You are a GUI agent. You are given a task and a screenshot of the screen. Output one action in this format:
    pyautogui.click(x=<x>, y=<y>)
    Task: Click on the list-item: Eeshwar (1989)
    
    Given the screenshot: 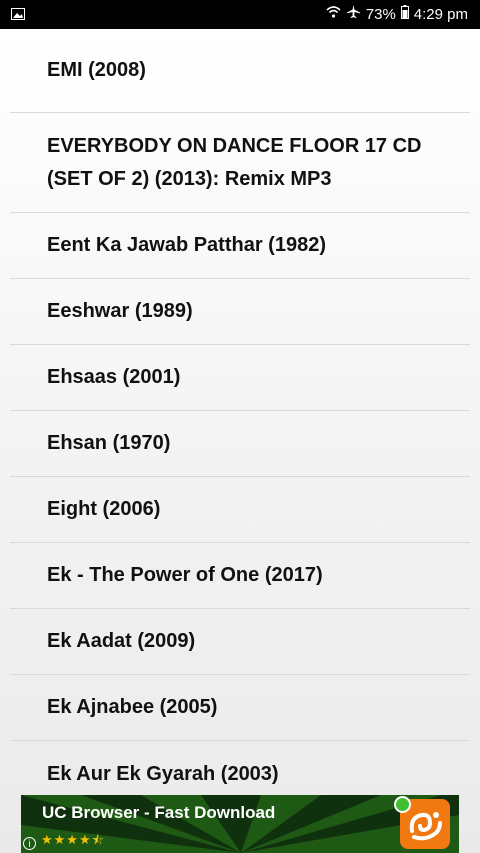 What is the action you would take?
    pyautogui.click(x=240, y=312)
    